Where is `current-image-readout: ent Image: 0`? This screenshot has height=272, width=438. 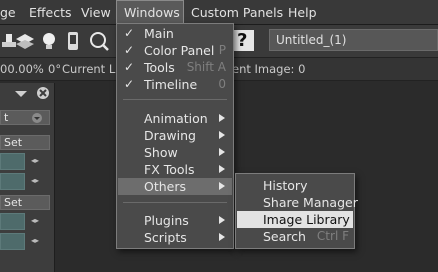 current-image-readout: ent Image: 0 is located at coordinates (269, 69).